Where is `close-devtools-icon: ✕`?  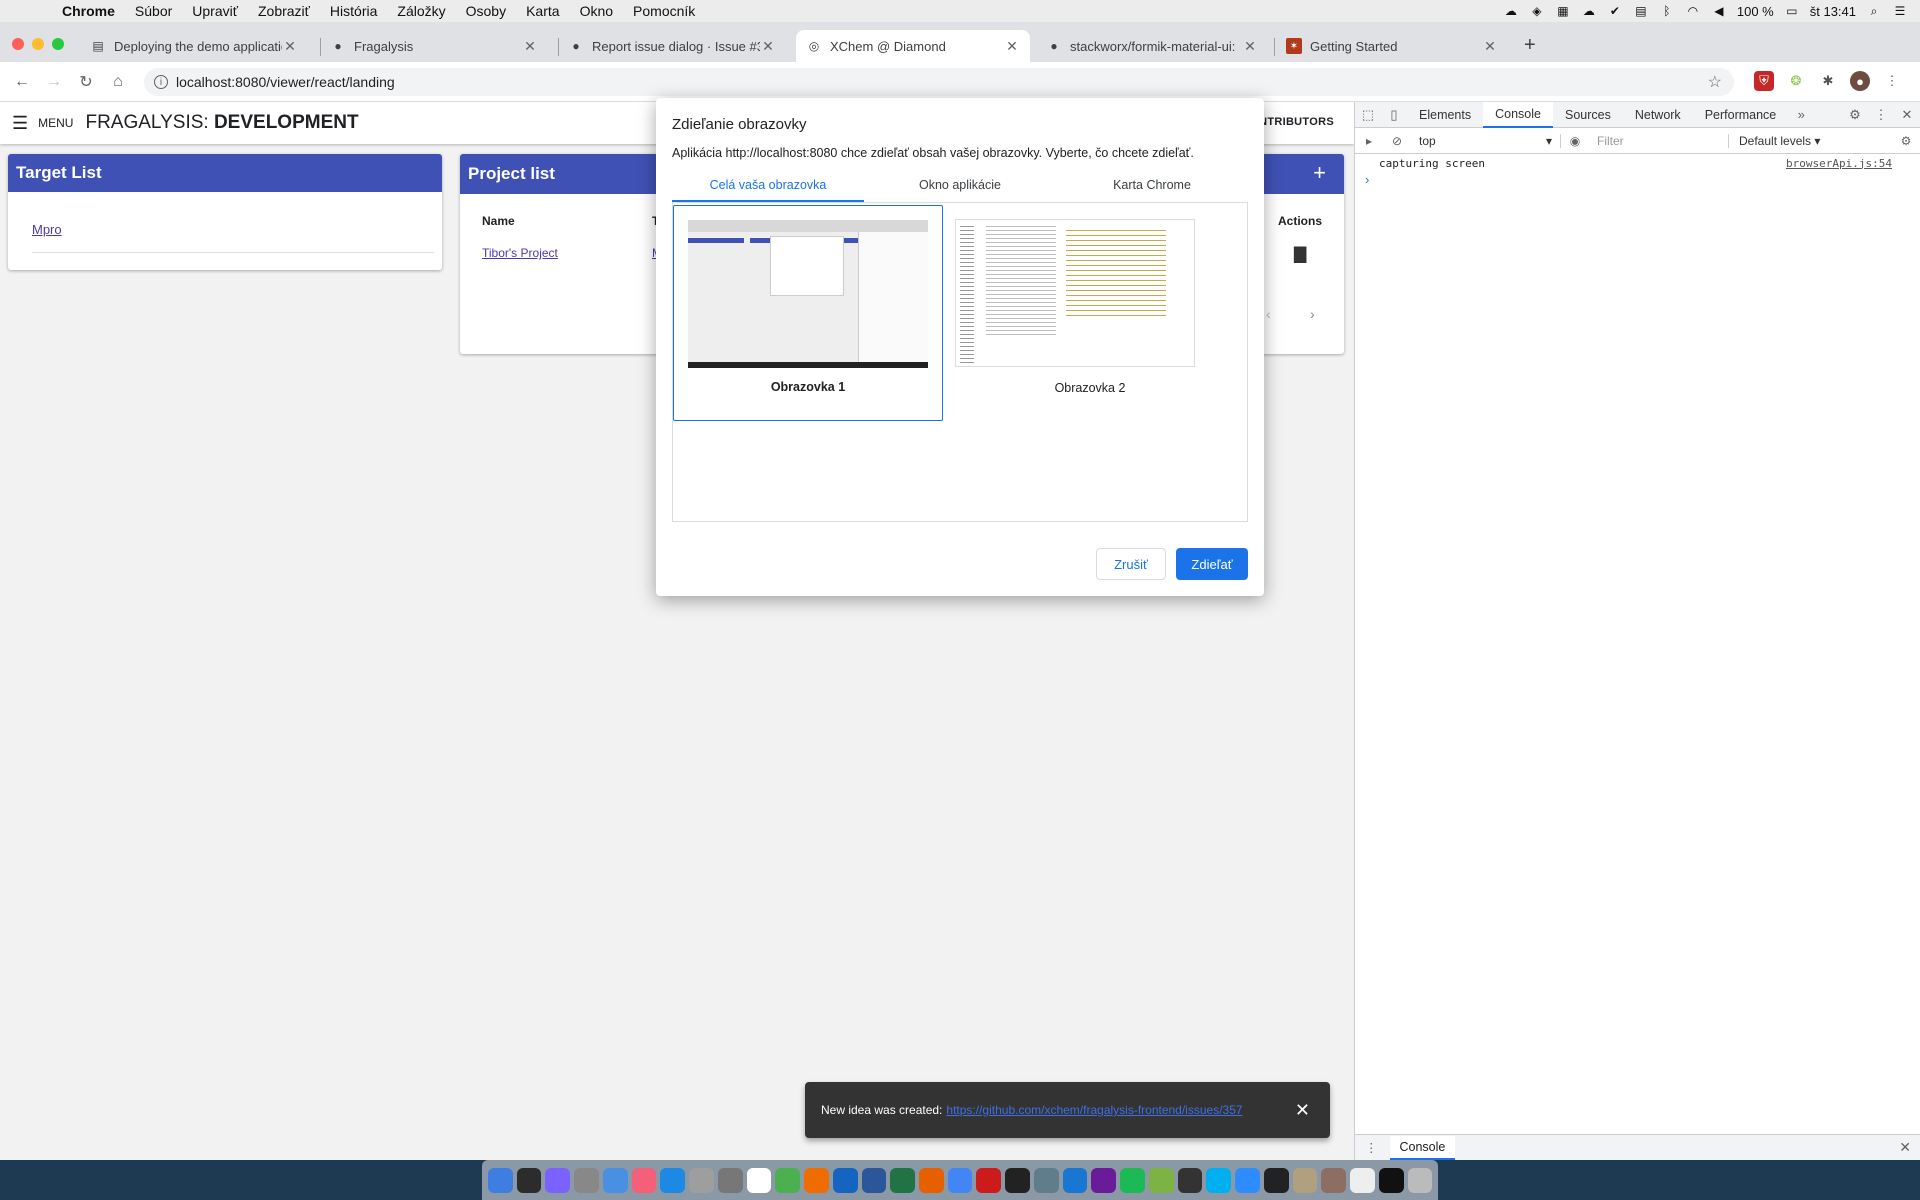
close-devtools-icon: ✕ is located at coordinates (1907, 115).